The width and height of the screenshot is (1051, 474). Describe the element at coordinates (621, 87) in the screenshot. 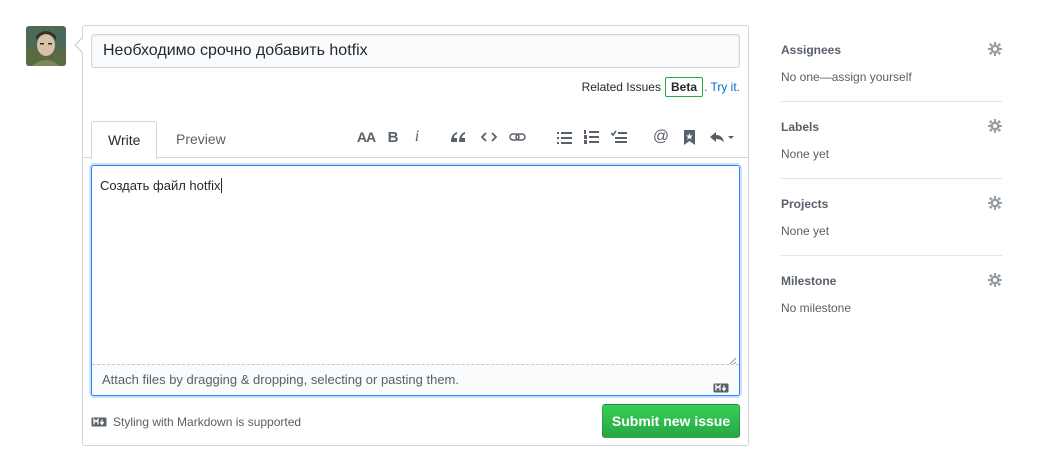

I see `related-issues-label: Related Issues` at that location.